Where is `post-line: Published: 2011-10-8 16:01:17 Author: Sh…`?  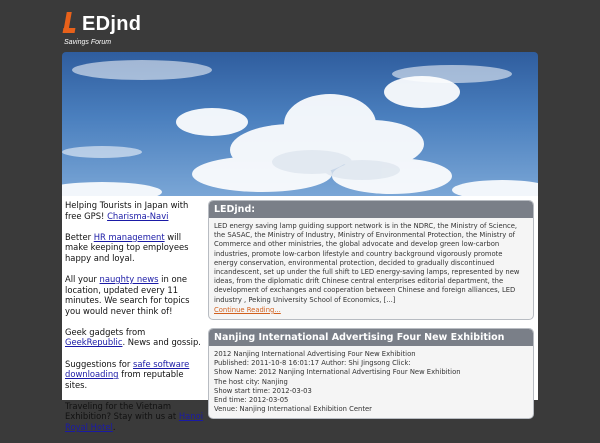 post-line: Published: 2011-10-8 16:01:17 Author: Sh… is located at coordinates (312, 363).